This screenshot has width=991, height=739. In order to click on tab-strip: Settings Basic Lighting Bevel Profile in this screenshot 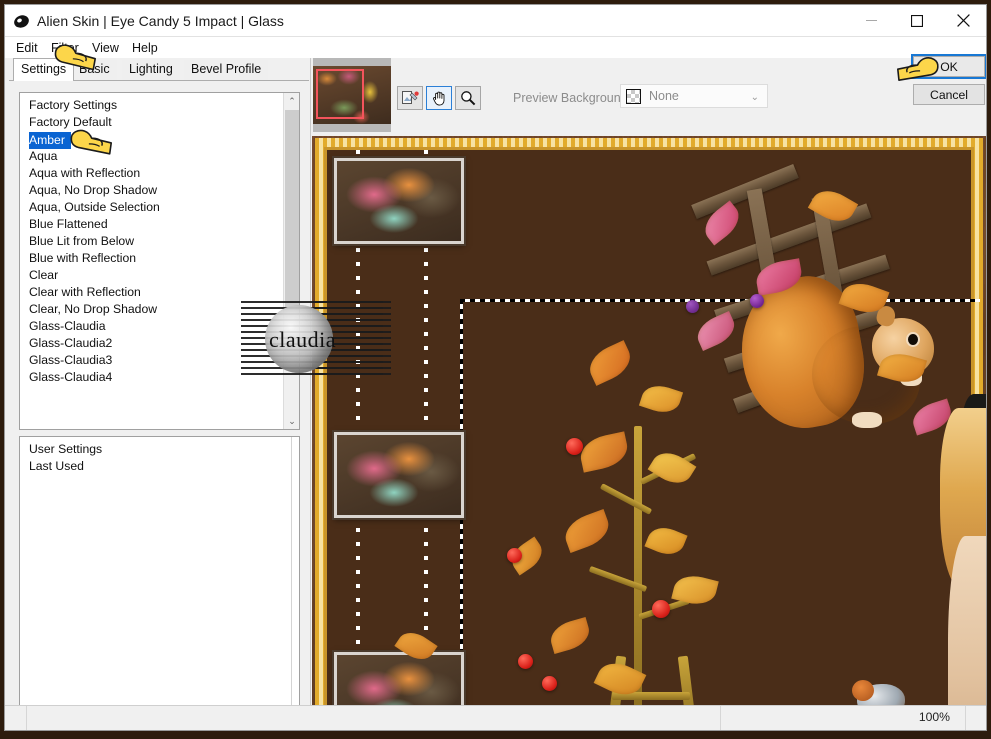, I will do `click(159, 69)`.